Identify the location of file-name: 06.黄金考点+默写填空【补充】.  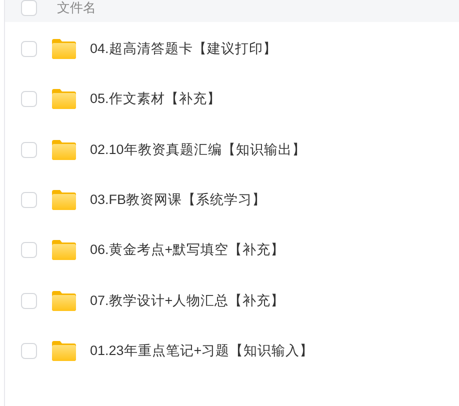
(187, 250).